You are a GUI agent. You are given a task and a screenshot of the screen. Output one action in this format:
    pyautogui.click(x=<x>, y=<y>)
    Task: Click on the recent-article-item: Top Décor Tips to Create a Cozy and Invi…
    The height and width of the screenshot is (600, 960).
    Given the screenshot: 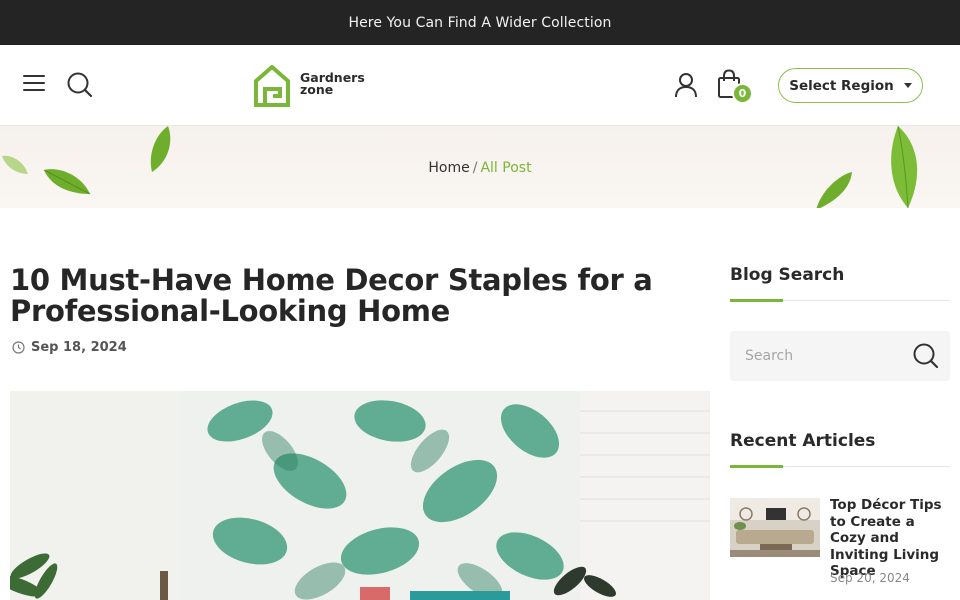 What is the action you would take?
    pyautogui.click(x=842, y=547)
    